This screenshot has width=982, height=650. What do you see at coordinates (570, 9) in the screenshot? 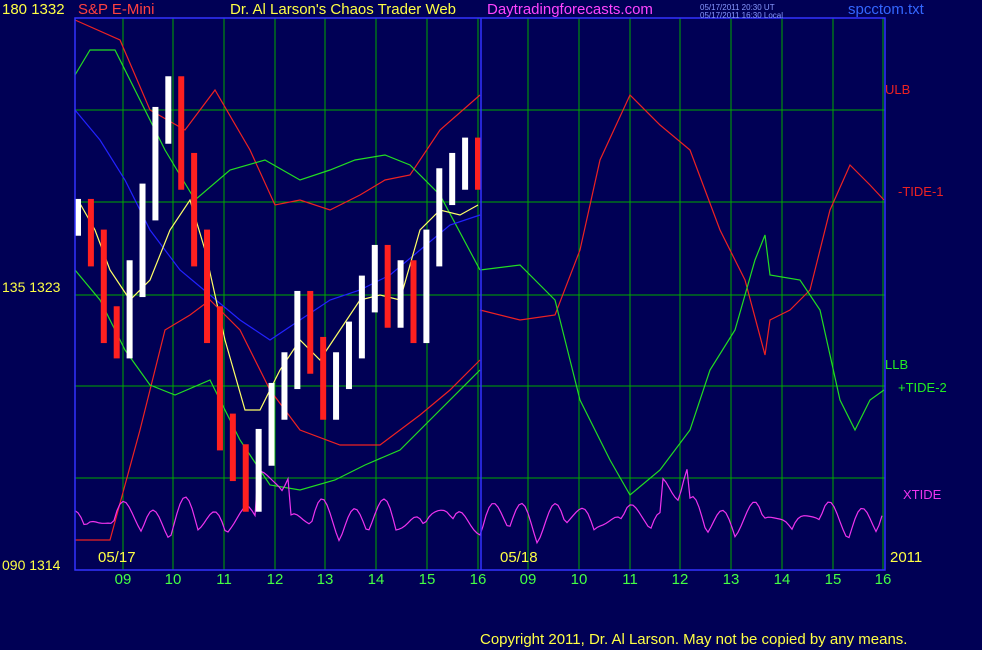
I see `website-label: Daytradingforecasts.com` at bounding box center [570, 9].